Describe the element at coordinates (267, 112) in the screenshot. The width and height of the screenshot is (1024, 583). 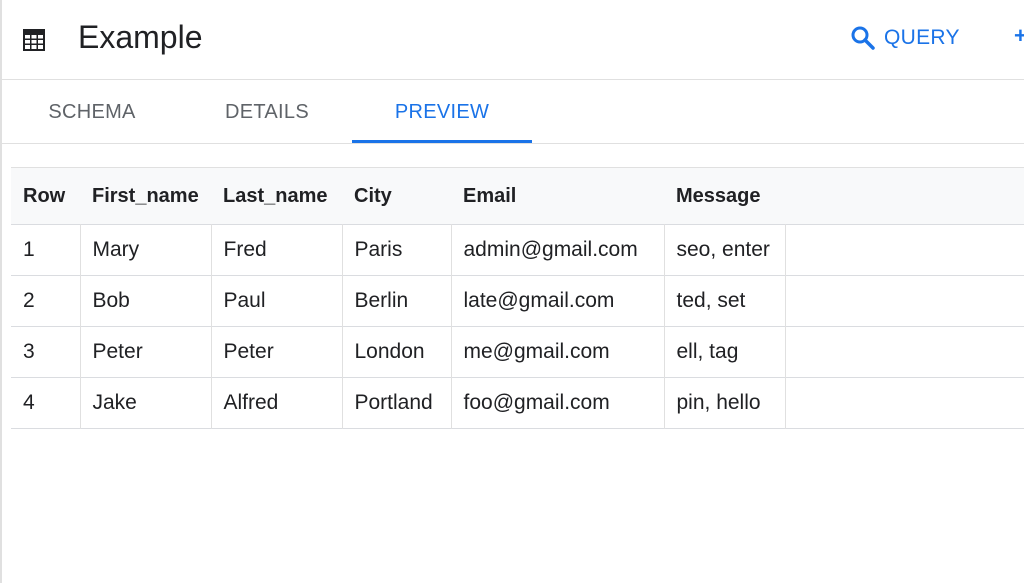
I see `tab-details: DETAILS` at that location.